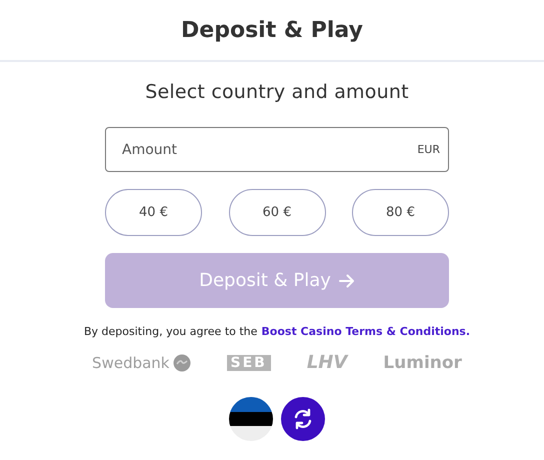  Describe the element at coordinates (153, 212) in the screenshot. I see `amount-preset-button: 40 €` at that location.